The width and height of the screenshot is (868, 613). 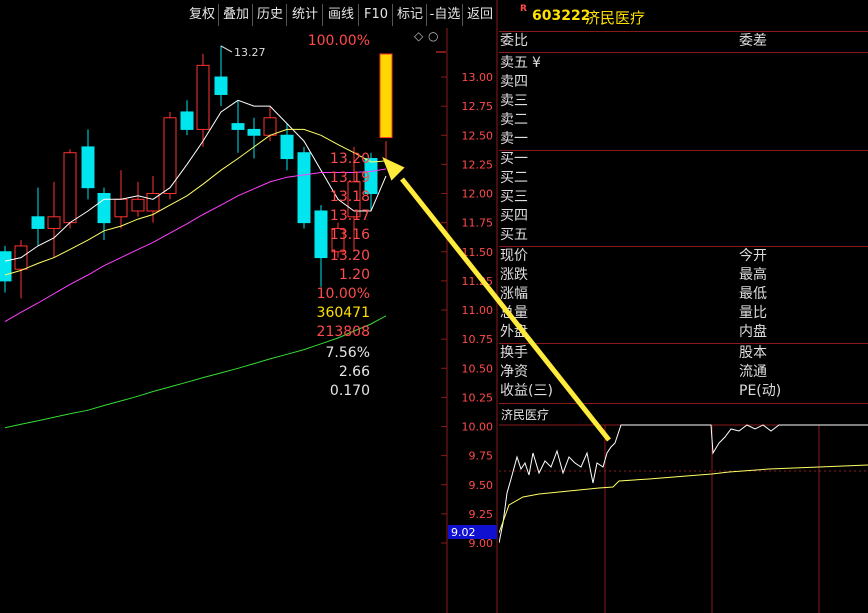 What do you see at coordinates (338, 41) in the screenshot?
I see `weibi-value: 100.00%` at bounding box center [338, 41].